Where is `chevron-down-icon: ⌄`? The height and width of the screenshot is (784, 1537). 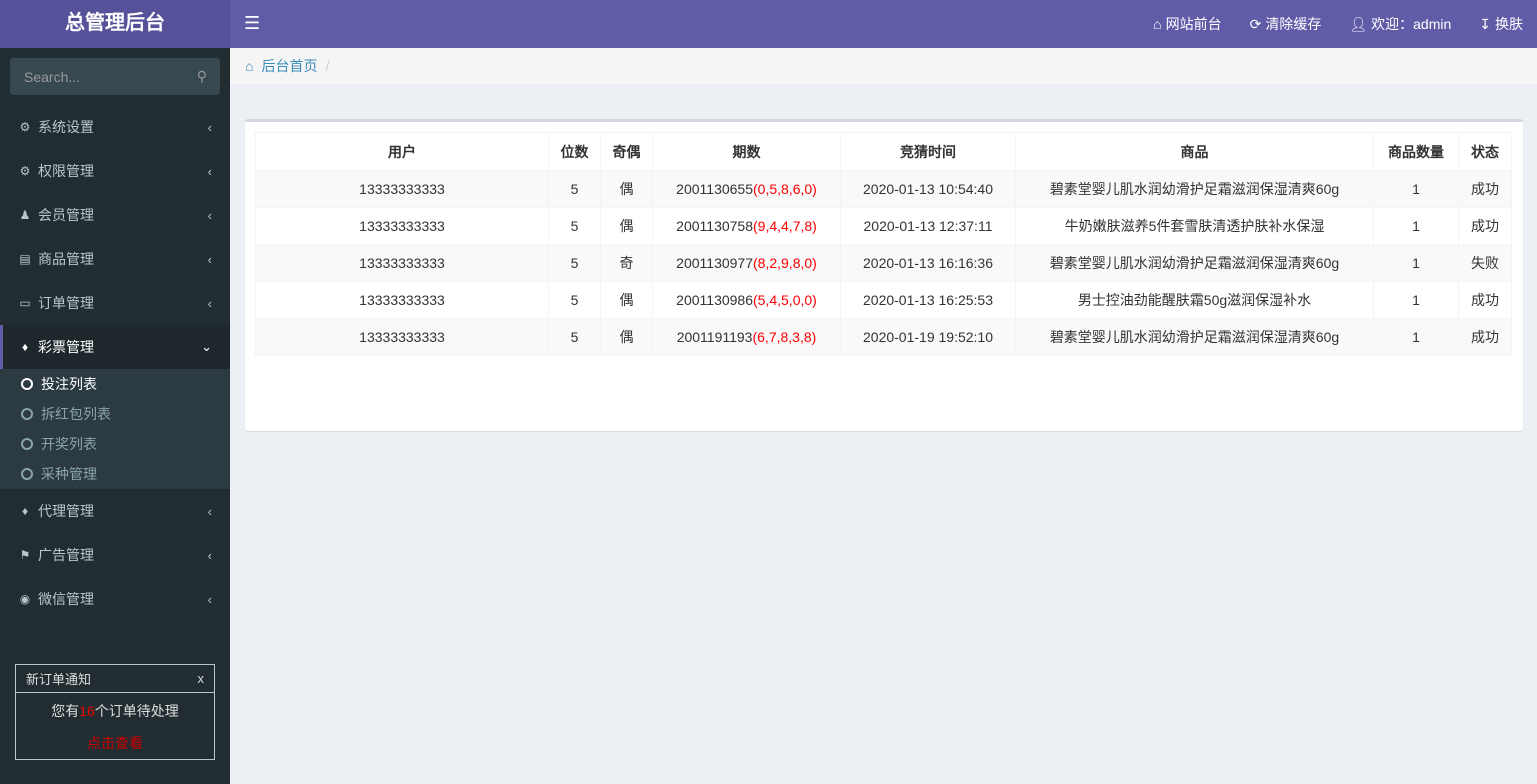 chevron-down-icon: ⌄ is located at coordinates (206, 346).